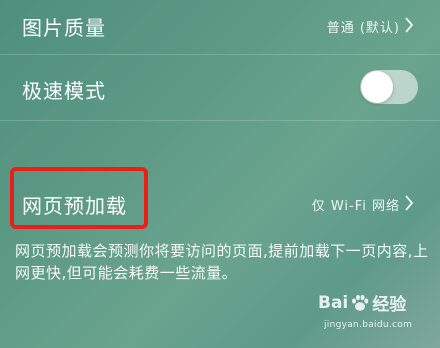 The width and height of the screenshot is (440, 348). I want to click on baidu-jingyan-watermark: Bai 经验 jingyan.baidu.com, so click(371, 315).